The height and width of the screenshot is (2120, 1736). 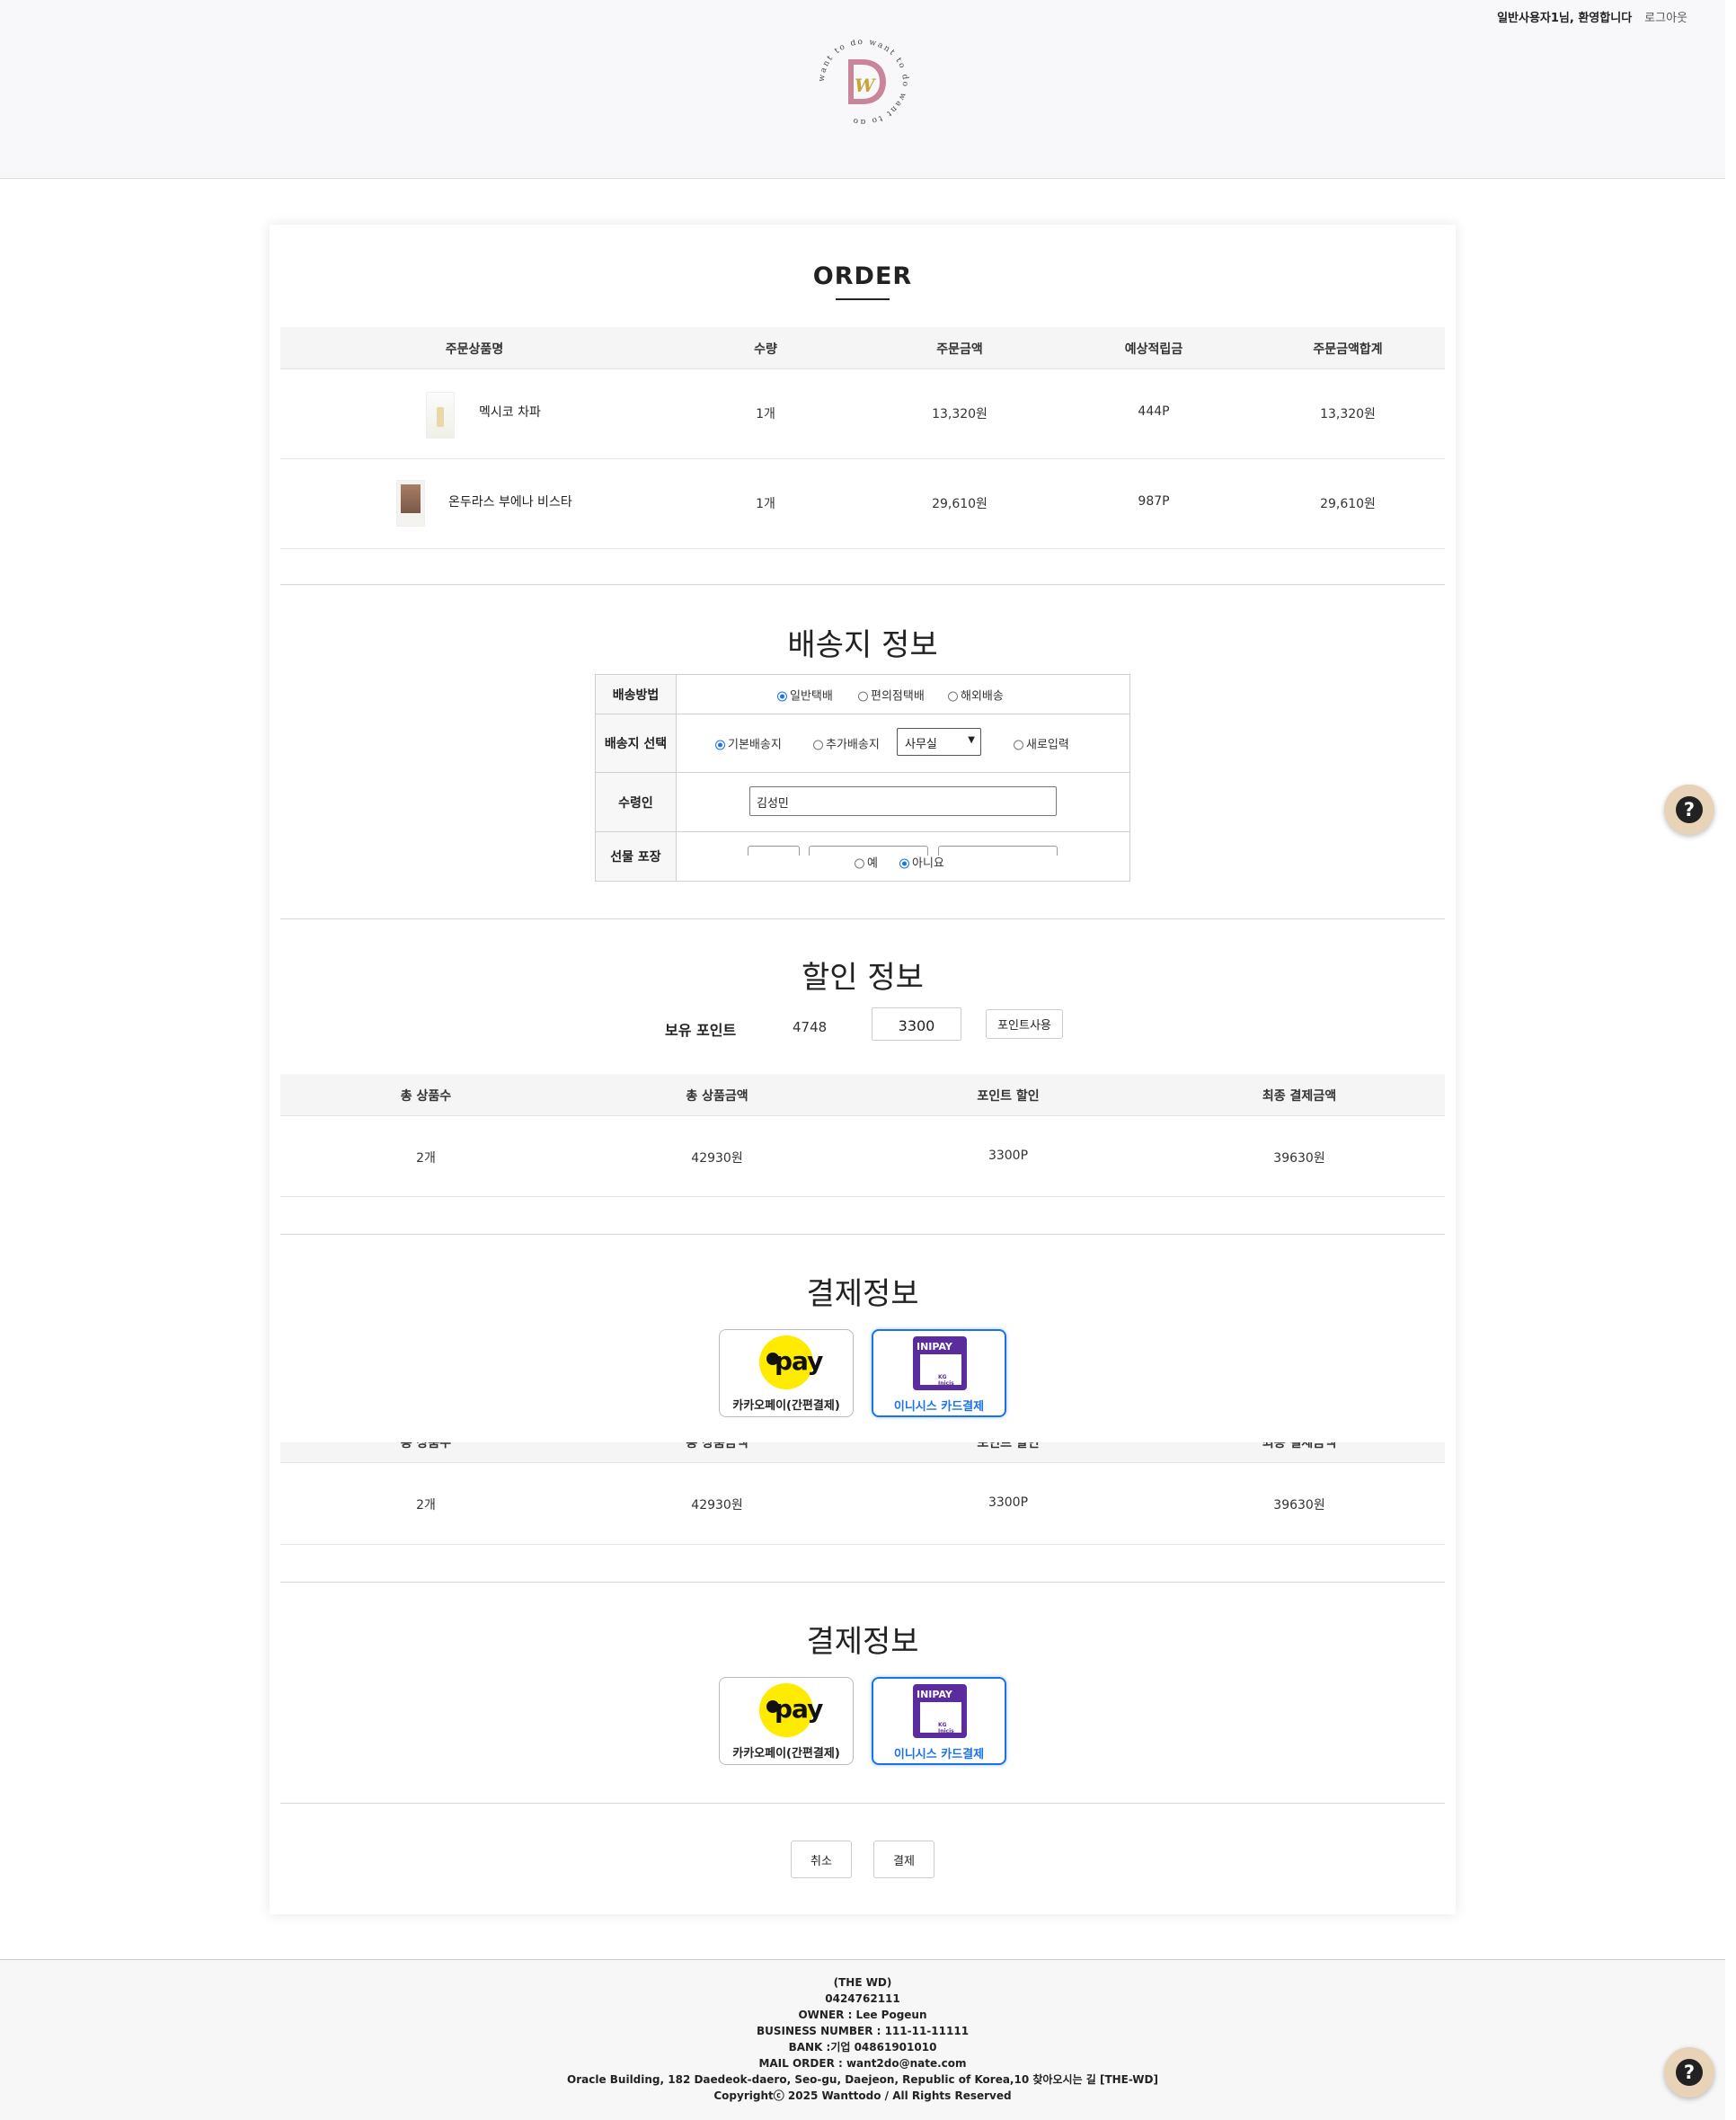 I want to click on question-icon: ?, so click(x=1689, y=2072).